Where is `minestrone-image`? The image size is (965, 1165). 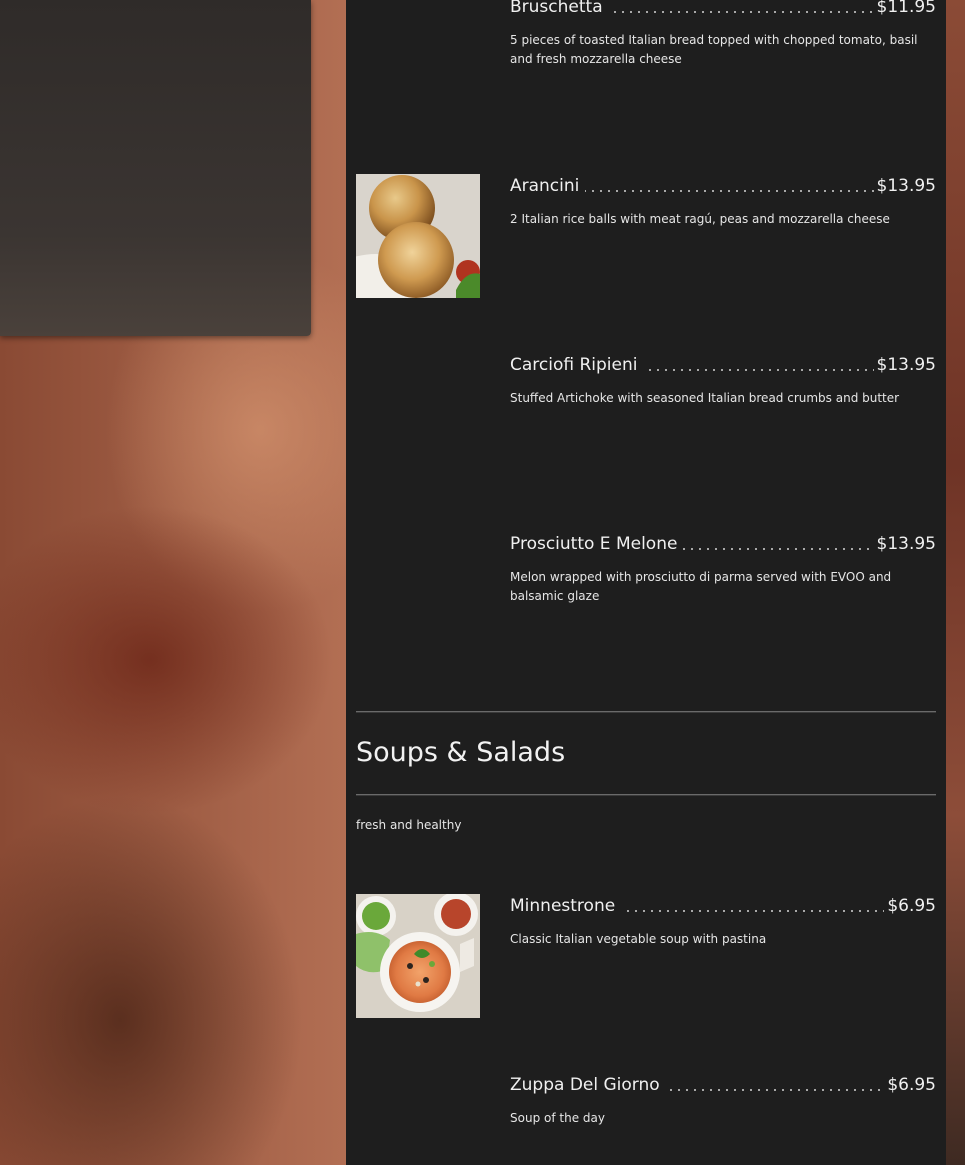
minestrone-image is located at coordinates (418, 956).